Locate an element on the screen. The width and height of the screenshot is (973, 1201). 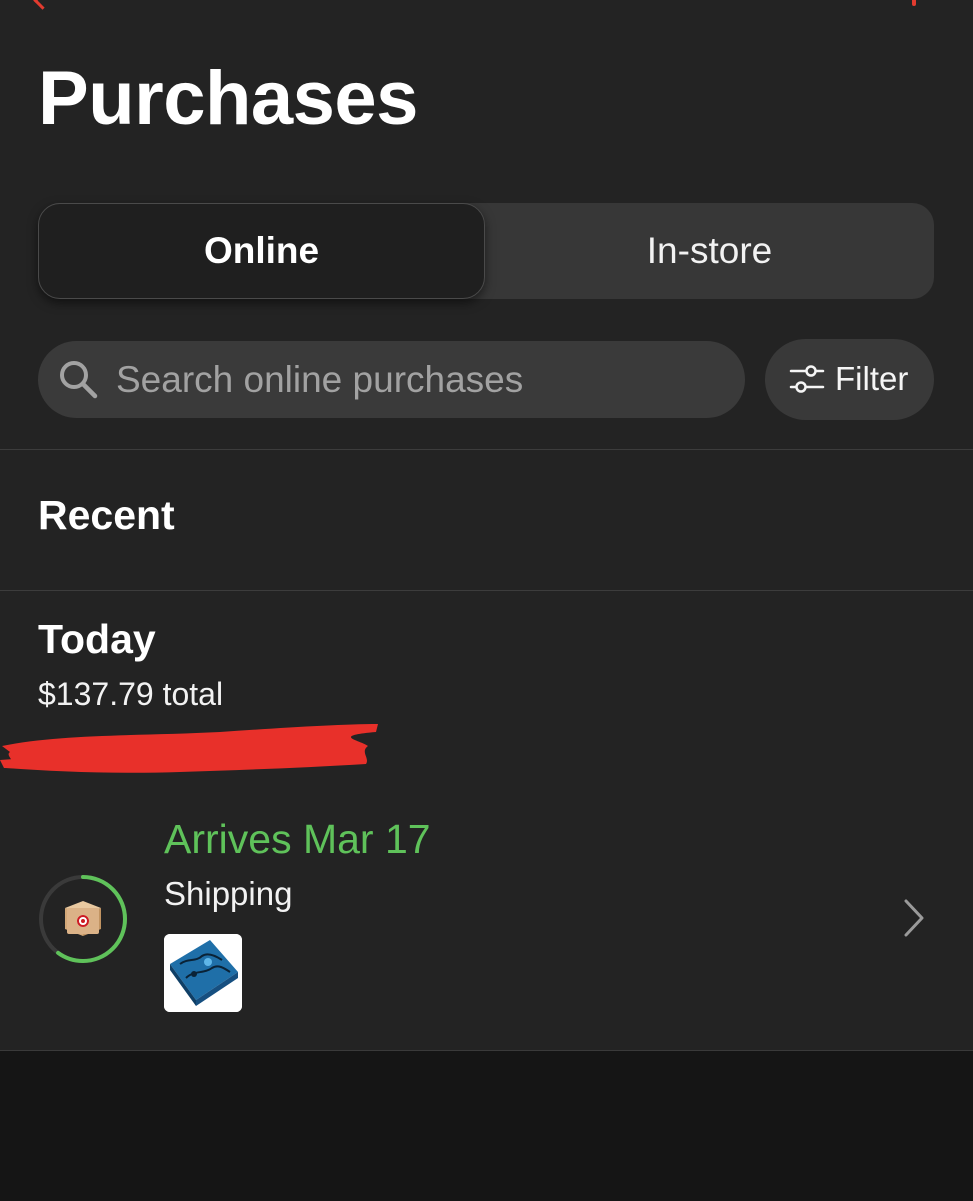
redaction-scribble is located at coordinates (189, 748).